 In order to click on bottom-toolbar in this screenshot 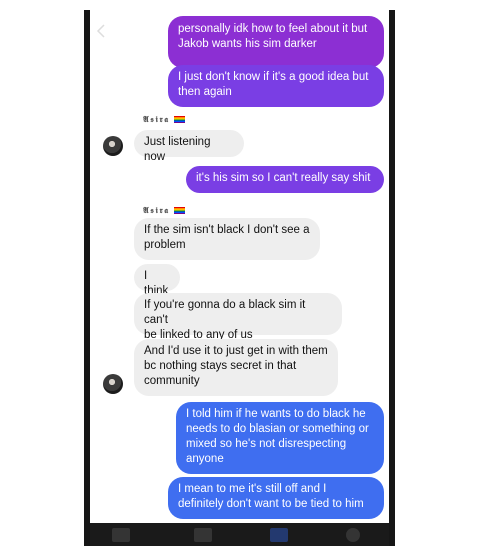, I will do `click(239, 534)`.